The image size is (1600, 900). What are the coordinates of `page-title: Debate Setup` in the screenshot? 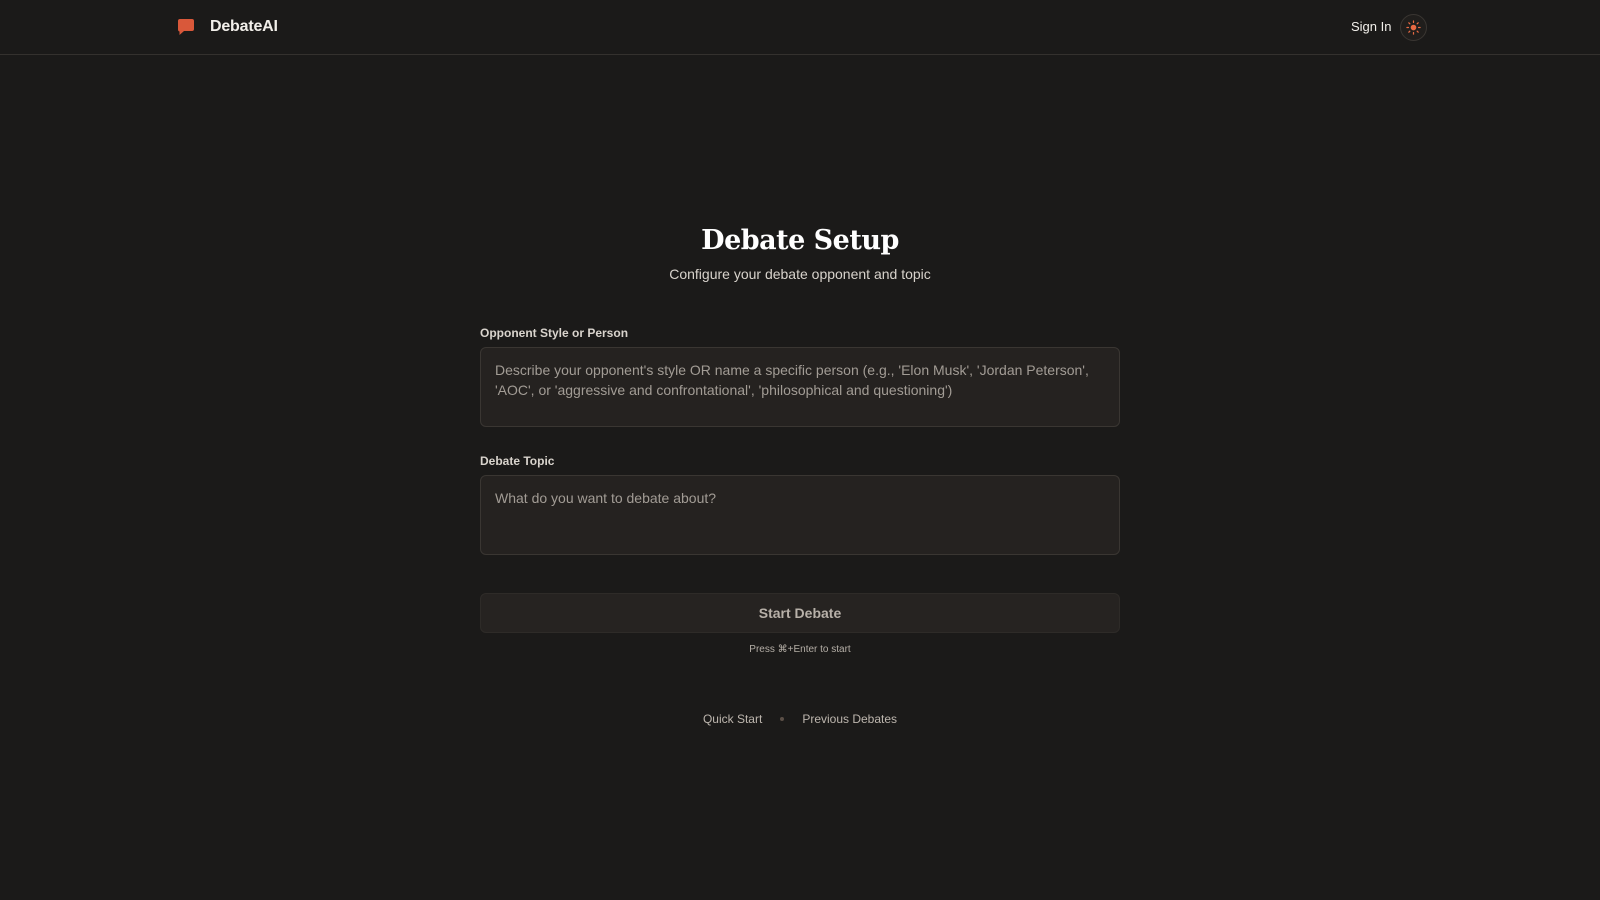 It's located at (800, 240).